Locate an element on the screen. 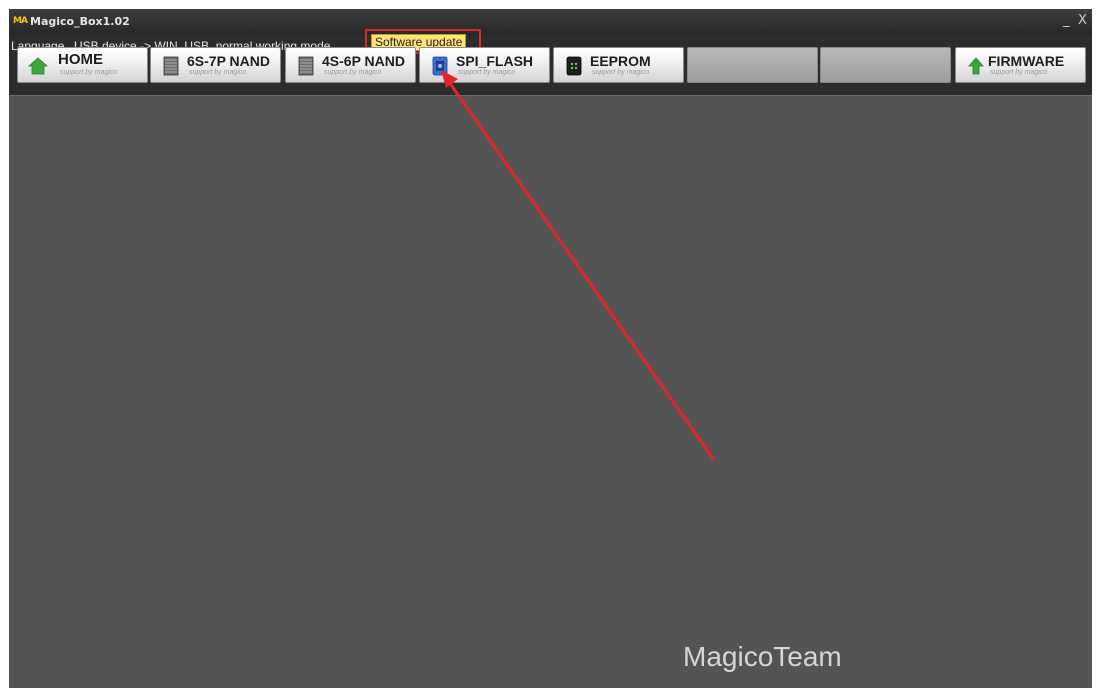  flash-chip-icon is located at coordinates (440, 66).